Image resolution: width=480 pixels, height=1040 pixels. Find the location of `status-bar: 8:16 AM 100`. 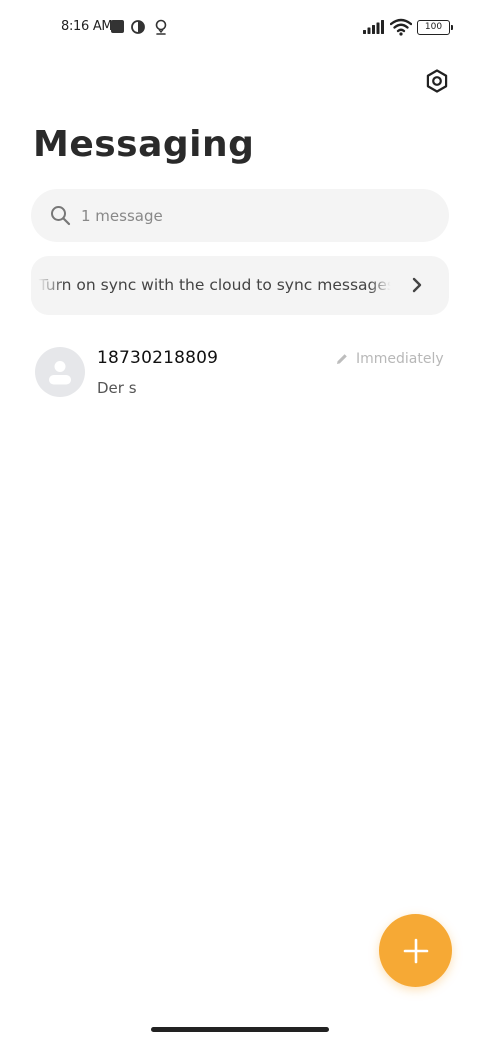

status-bar: 8:16 AM 100 is located at coordinates (240, 28).